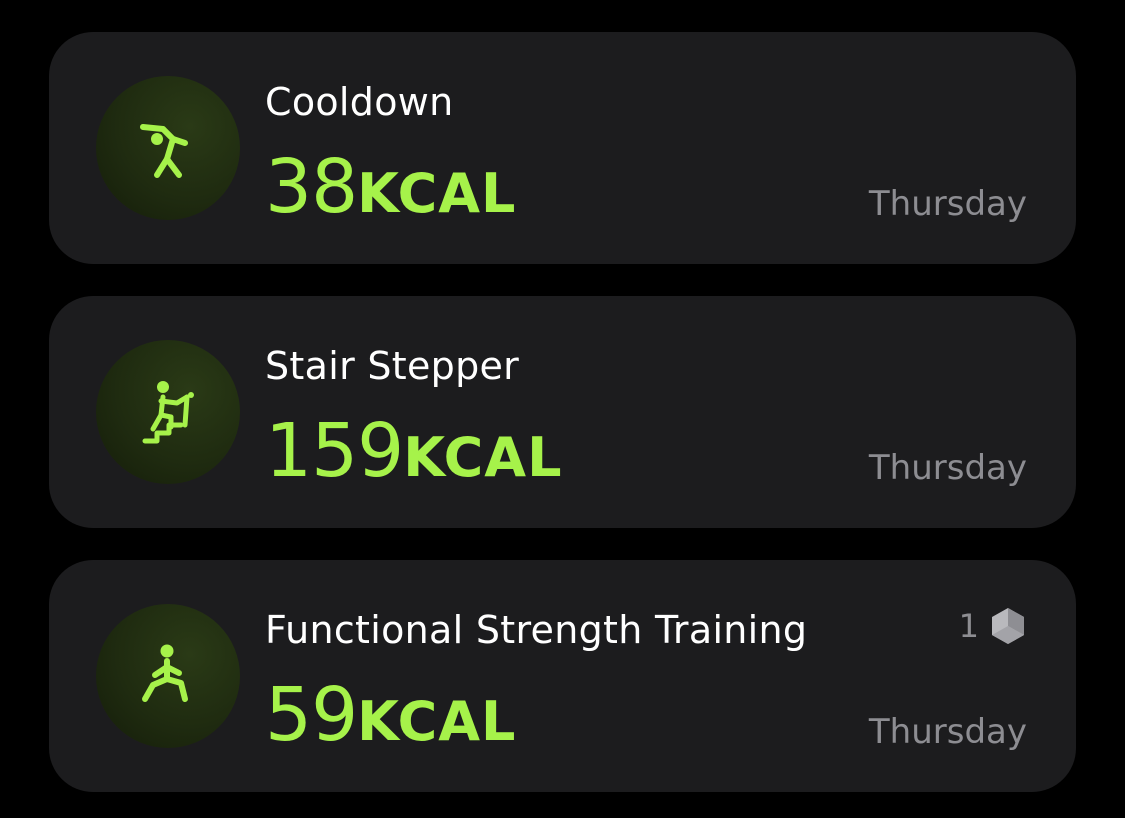  I want to click on workout-calories: 59KCAL, so click(390, 715).